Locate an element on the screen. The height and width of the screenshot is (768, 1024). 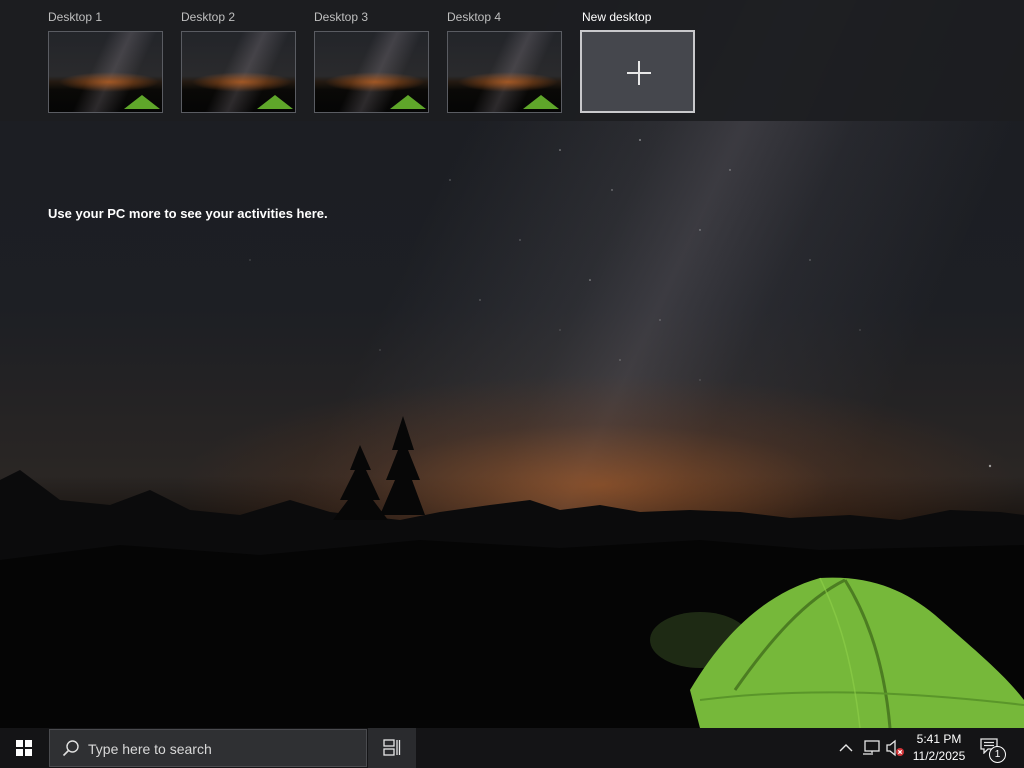
task-view-button is located at coordinates (392, 748).